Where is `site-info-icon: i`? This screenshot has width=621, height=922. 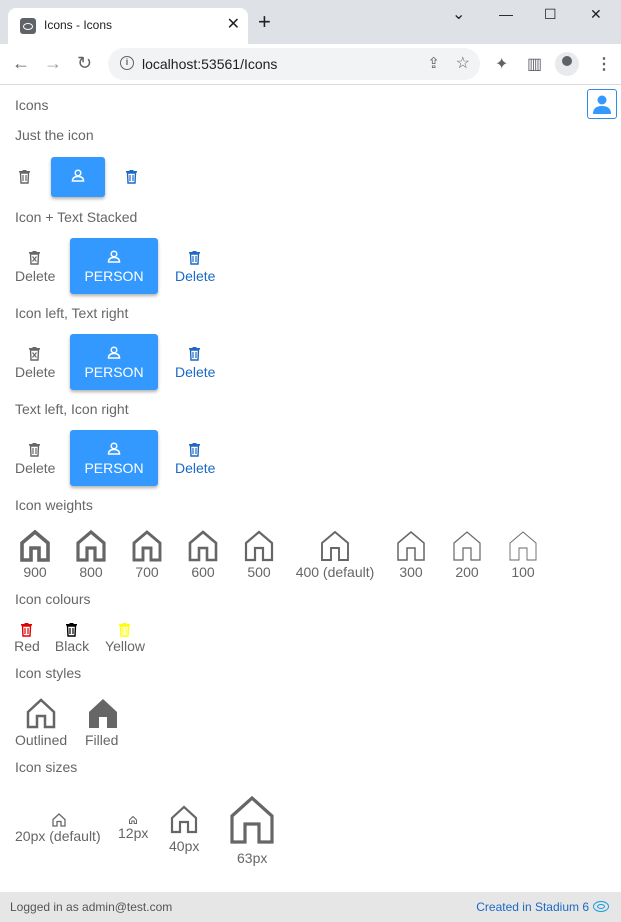
site-info-icon: i is located at coordinates (127, 63).